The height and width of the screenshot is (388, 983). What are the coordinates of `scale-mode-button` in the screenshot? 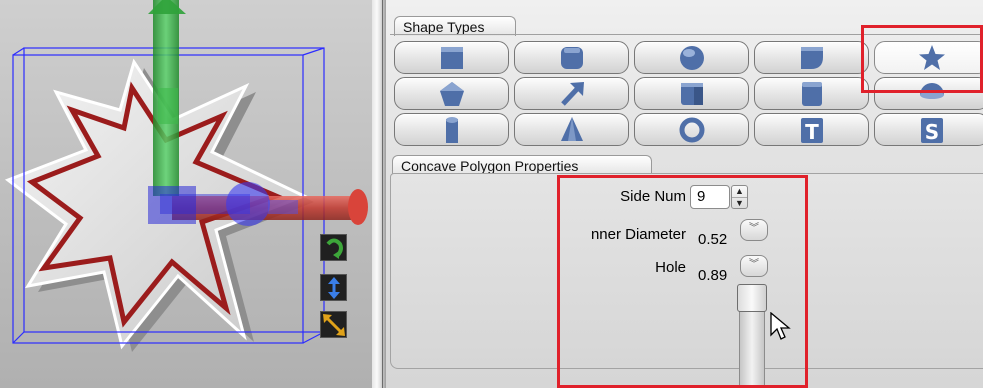 It's located at (333, 324).